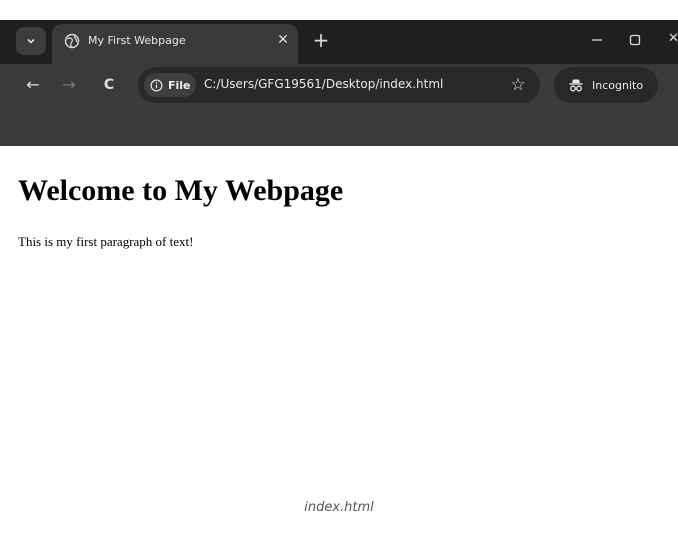  What do you see at coordinates (137, 40) in the screenshot?
I see `tab-title: My First Webpage` at bounding box center [137, 40].